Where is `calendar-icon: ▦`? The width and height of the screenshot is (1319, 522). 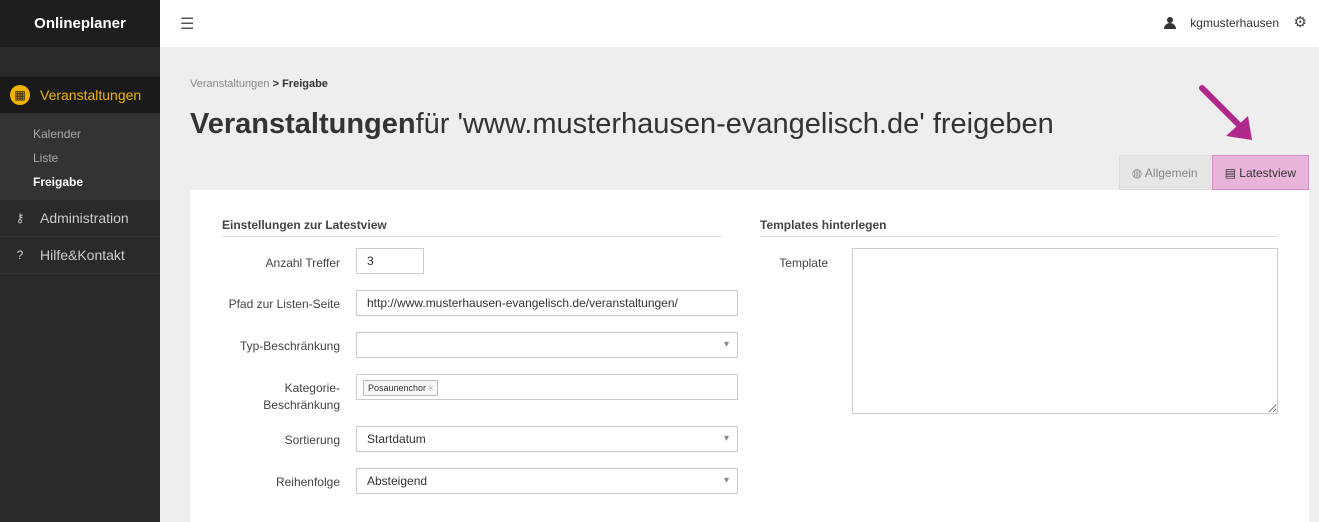 calendar-icon: ▦ is located at coordinates (20, 95).